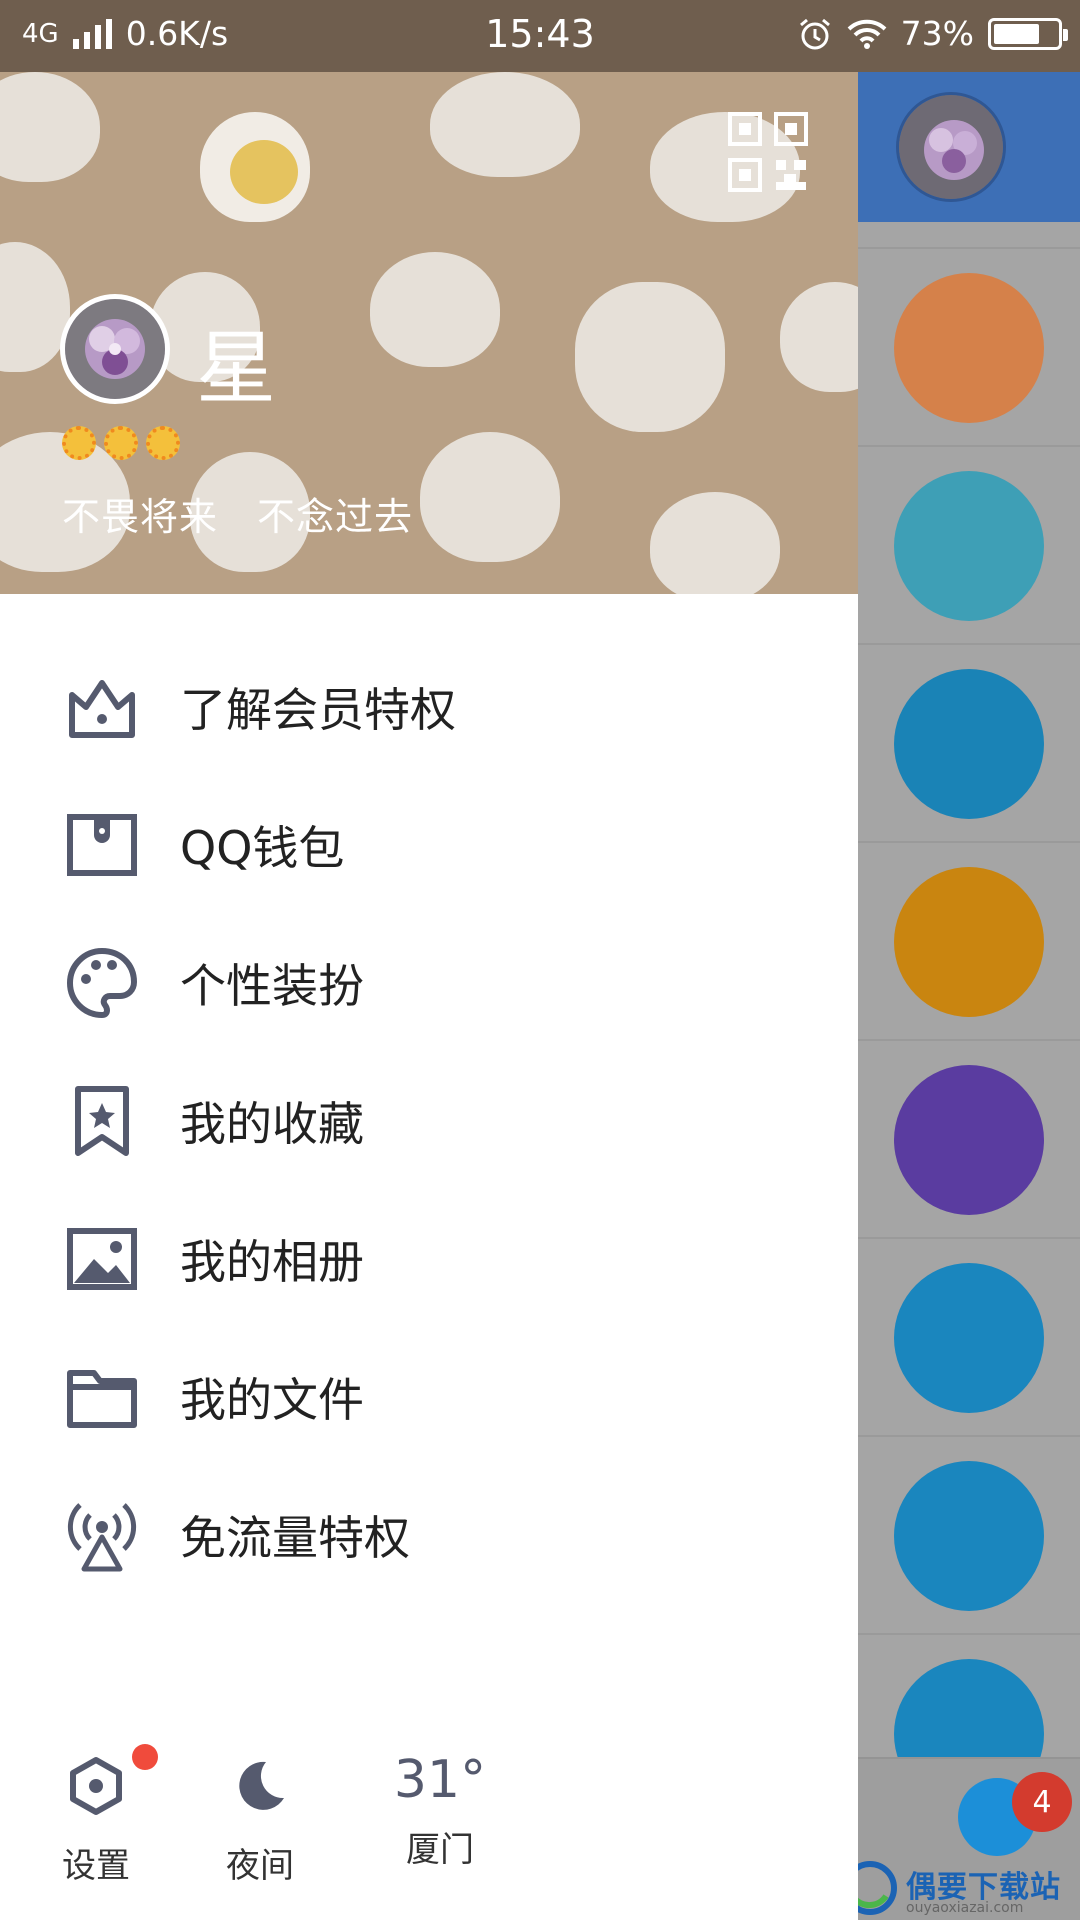 The image size is (1080, 1920). What do you see at coordinates (540, 36) in the screenshot?
I see `status-bar: 4G 0.6K/s 15:43 73%` at bounding box center [540, 36].